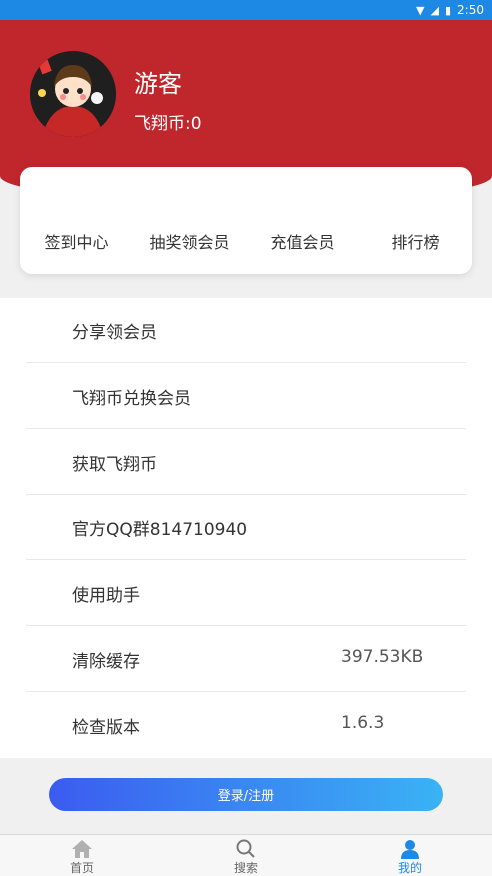  I want to click on menu-item-label: 检查版本, so click(106, 728).